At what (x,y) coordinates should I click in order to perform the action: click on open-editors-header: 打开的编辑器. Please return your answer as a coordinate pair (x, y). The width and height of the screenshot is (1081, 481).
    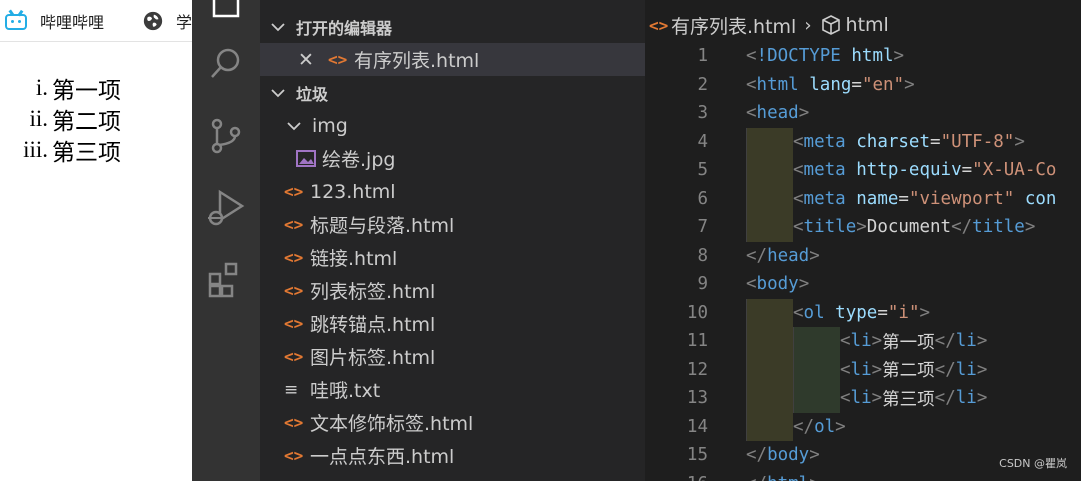
    Looking at the image, I should click on (452, 26).